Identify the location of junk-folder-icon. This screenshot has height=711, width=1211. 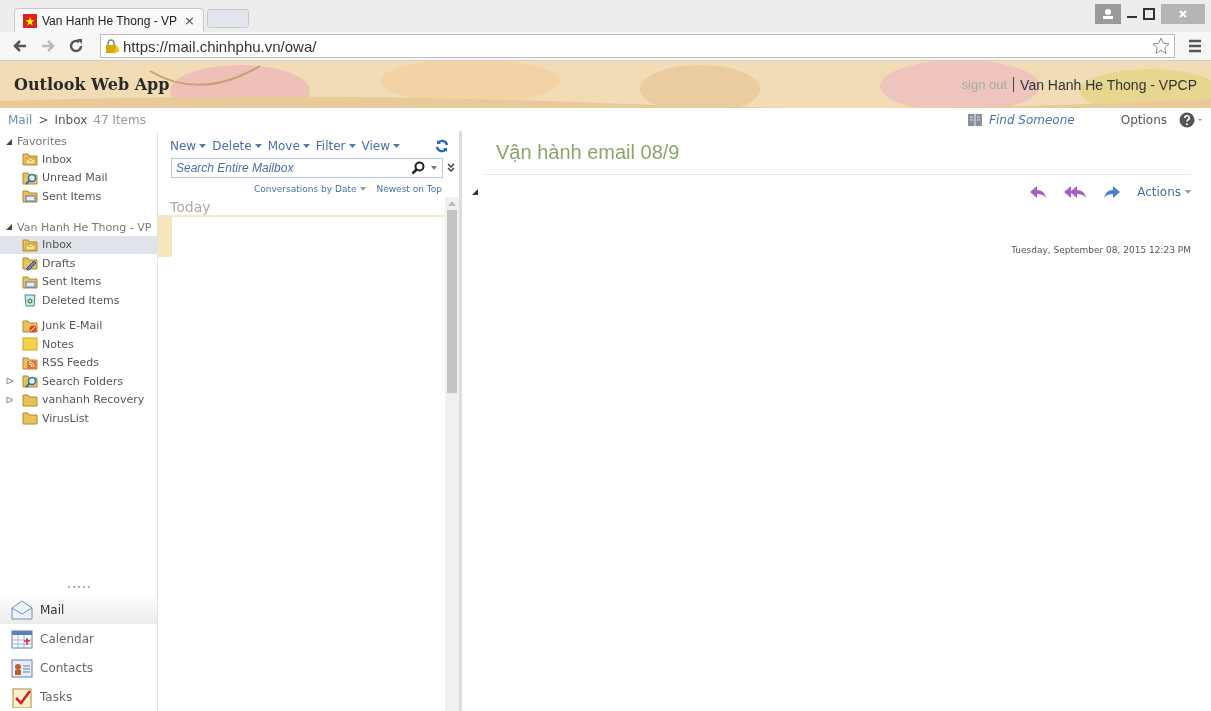
(30, 325).